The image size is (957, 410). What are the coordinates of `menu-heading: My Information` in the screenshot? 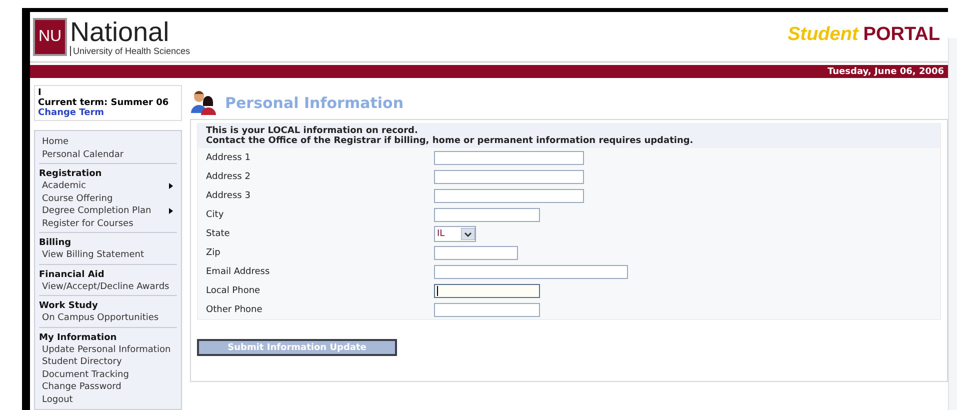 It's located at (78, 338).